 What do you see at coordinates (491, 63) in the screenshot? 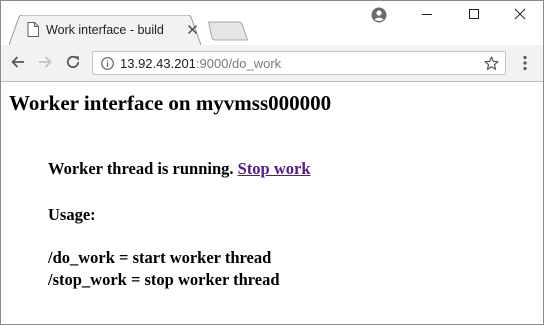
I see `star-icon` at bounding box center [491, 63].